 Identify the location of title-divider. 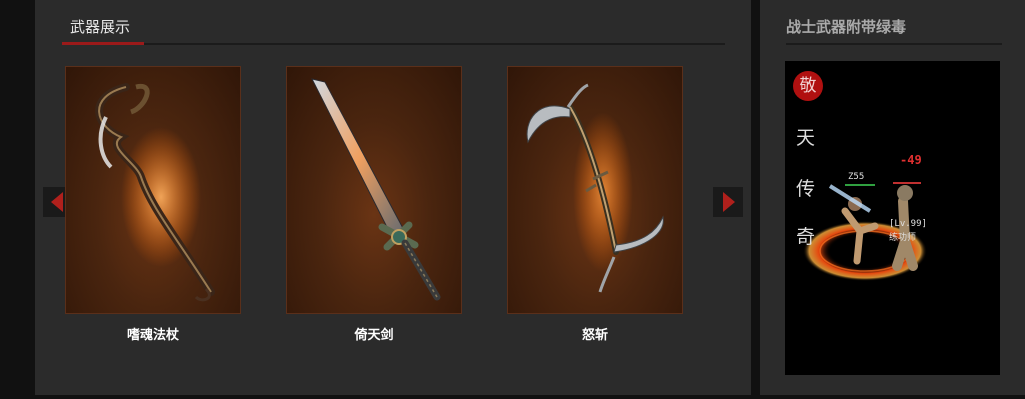
(393, 44).